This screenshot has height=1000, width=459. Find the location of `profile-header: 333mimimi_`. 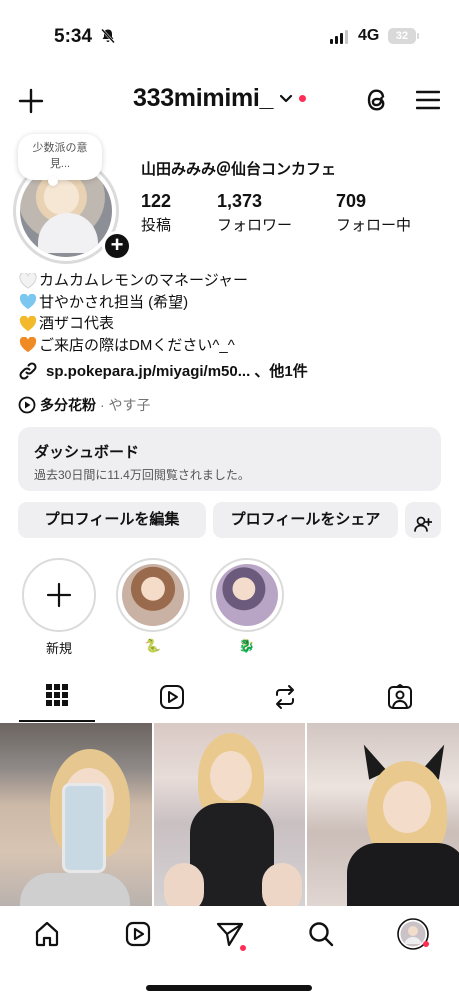

profile-header: 333mimimi_ is located at coordinates (229, 100).